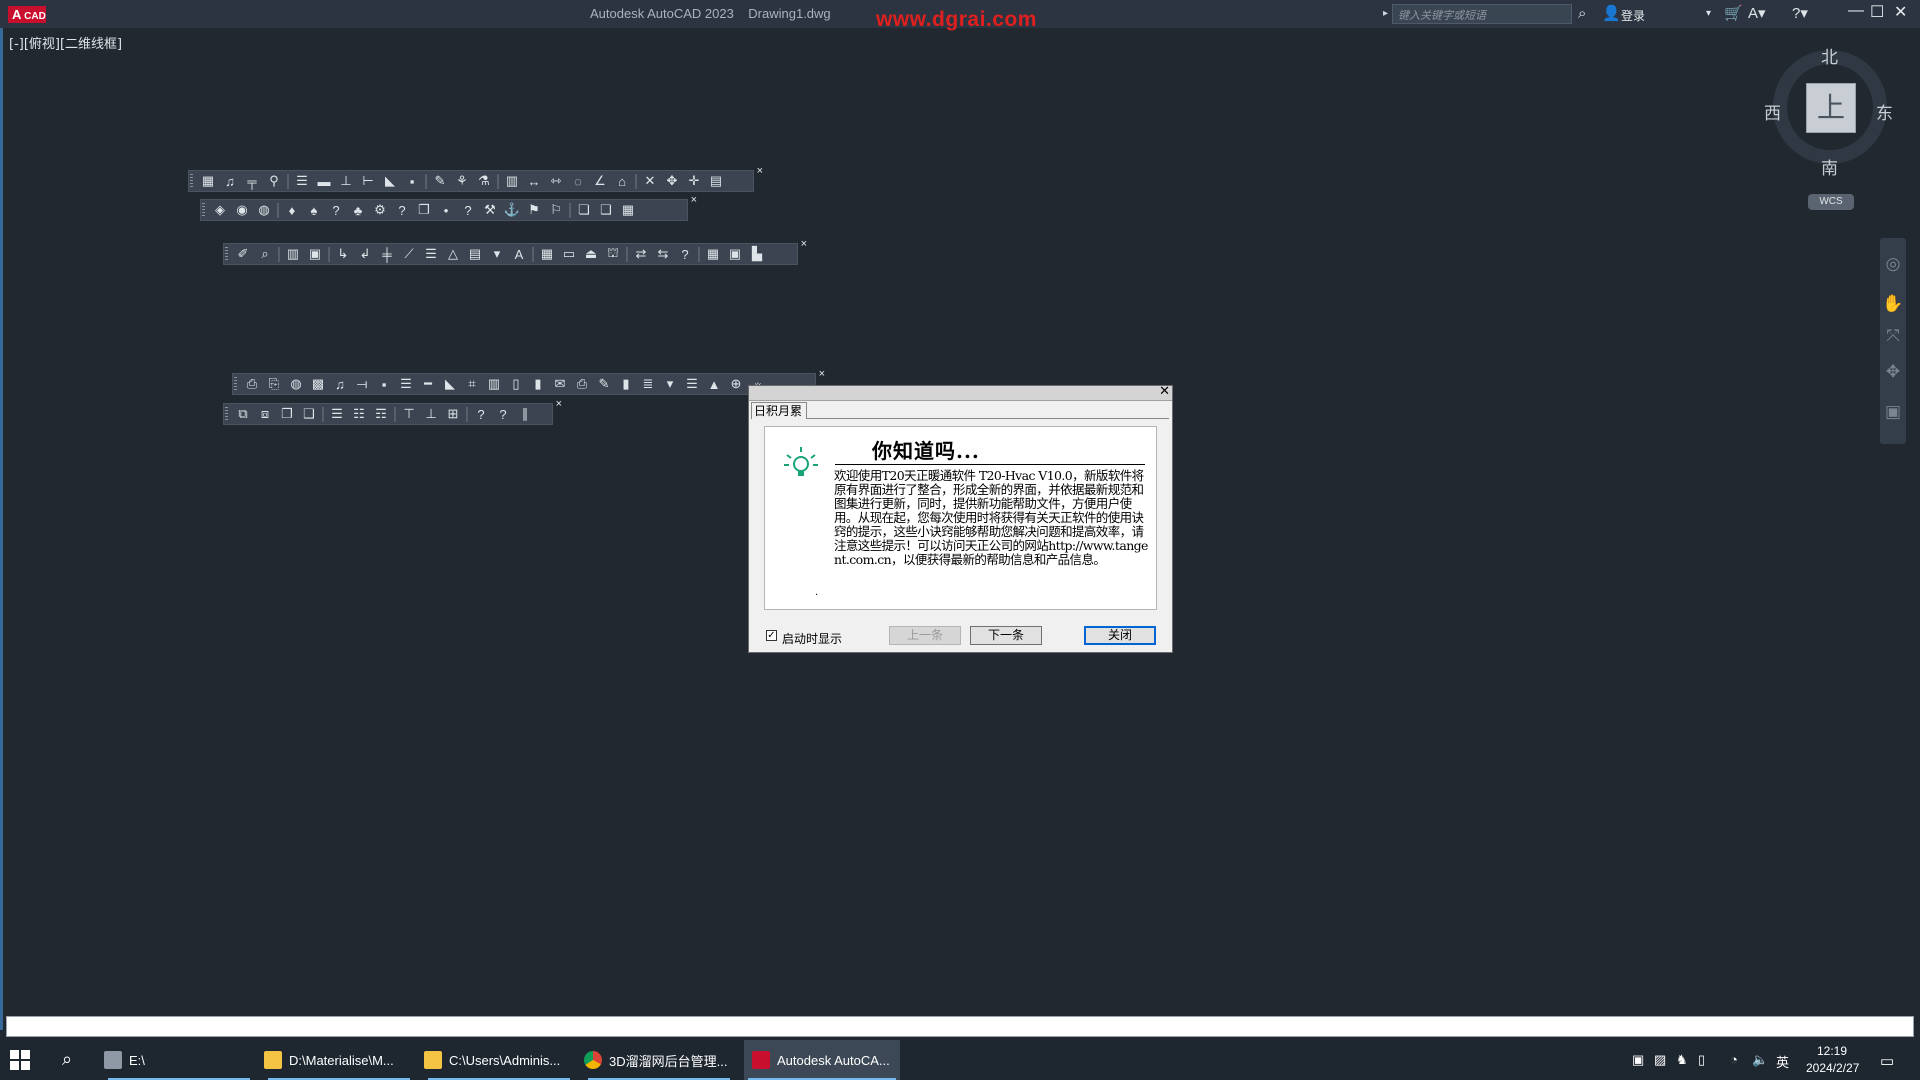 The width and height of the screenshot is (1920, 1080). I want to click on note-icon: ♫, so click(340, 384).